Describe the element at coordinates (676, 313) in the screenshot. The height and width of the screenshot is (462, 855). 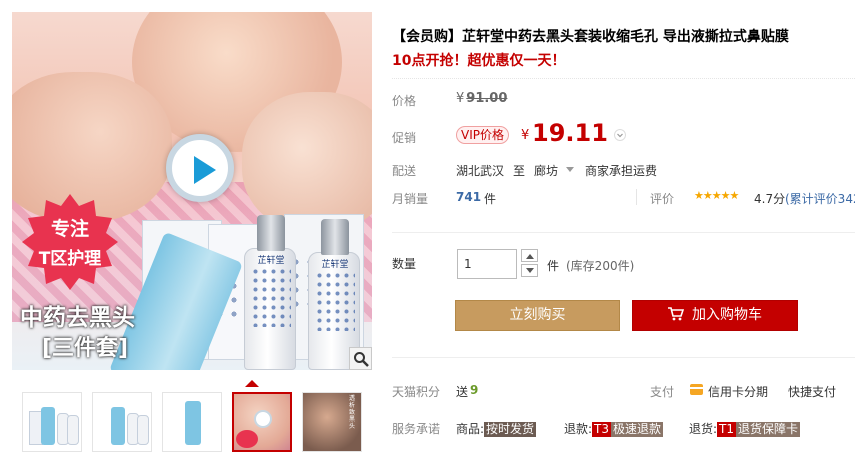
I see `cart-icon` at that location.